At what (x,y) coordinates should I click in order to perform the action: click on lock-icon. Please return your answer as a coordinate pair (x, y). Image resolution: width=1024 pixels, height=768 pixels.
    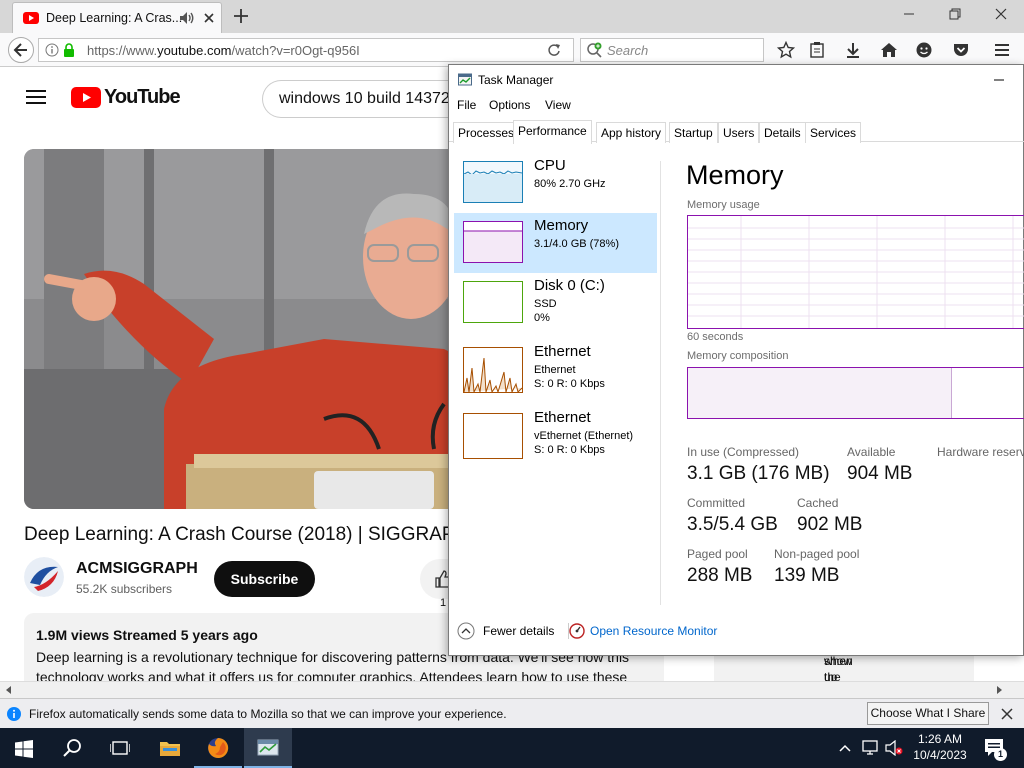
    Looking at the image, I should click on (69, 50).